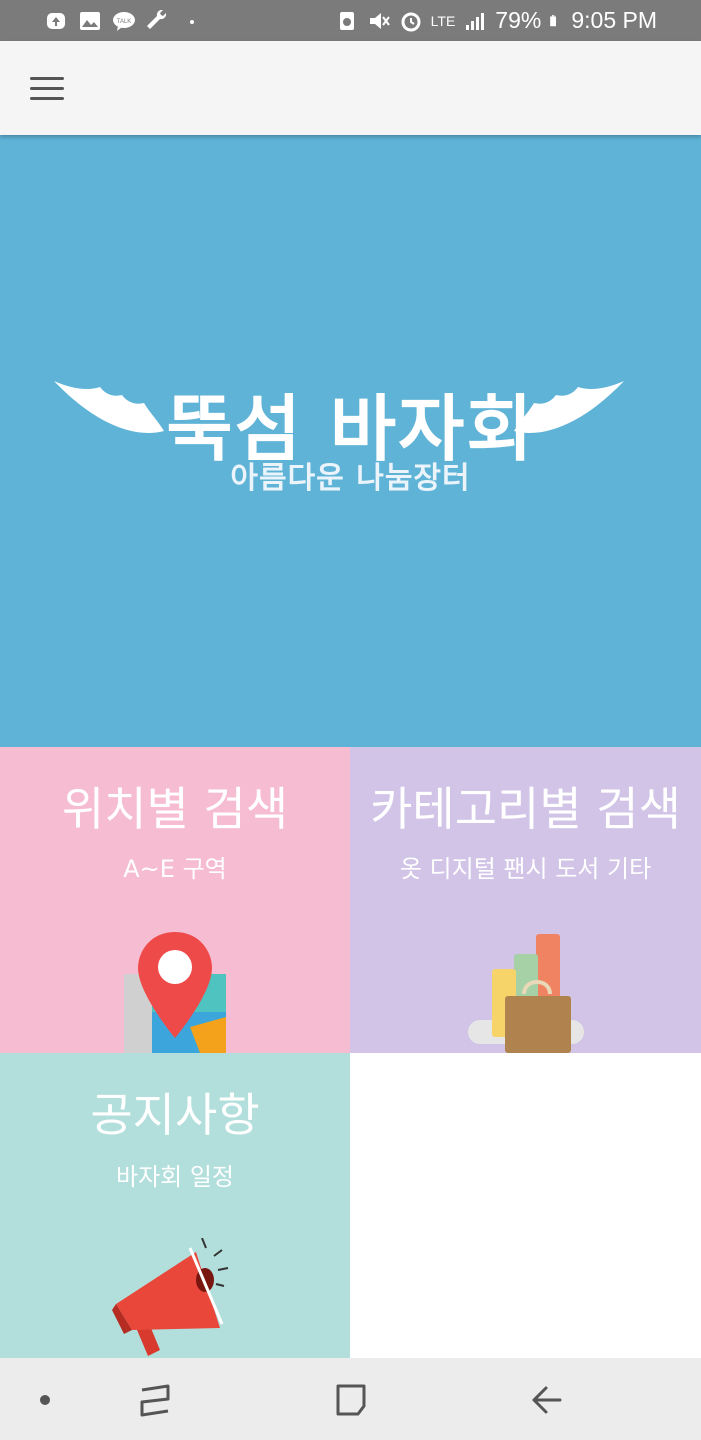 Image resolution: width=701 pixels, height=1440 pixels. I want to click on alarm-icon, so click(411, 21).